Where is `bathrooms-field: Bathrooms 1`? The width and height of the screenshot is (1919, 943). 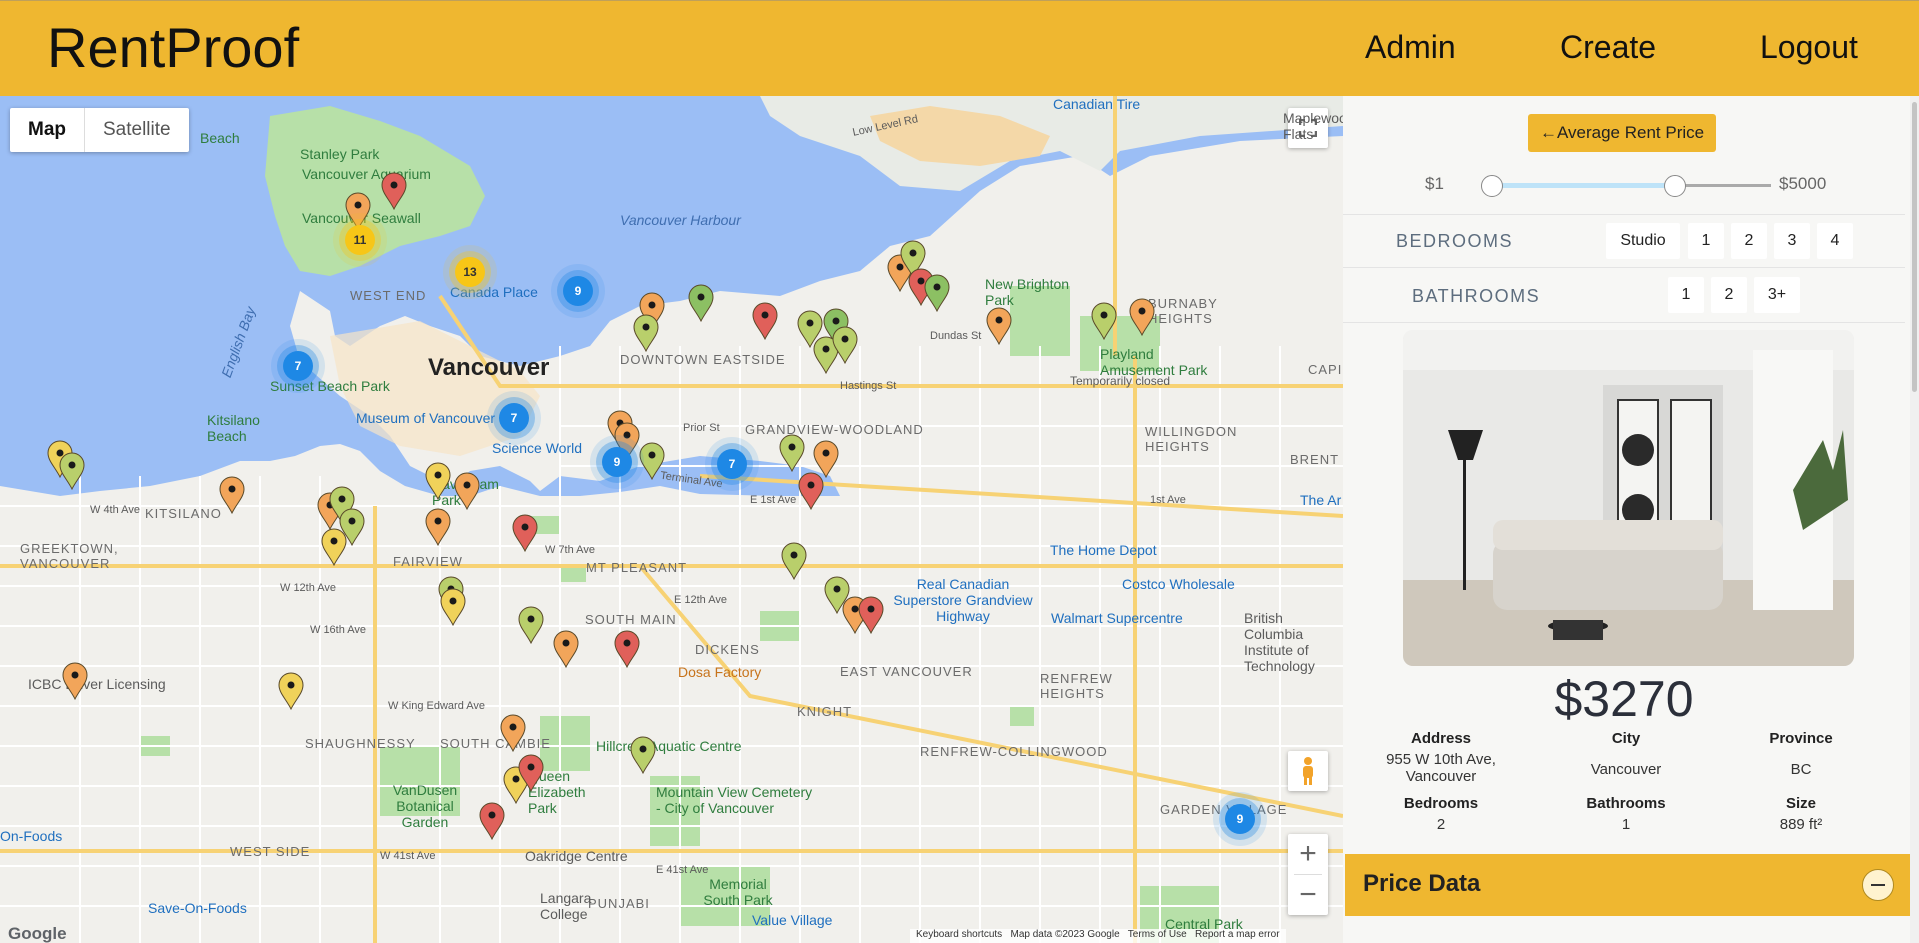 bathrooms-field: Bathrooms 1 is located at coordinates (1626, 814).